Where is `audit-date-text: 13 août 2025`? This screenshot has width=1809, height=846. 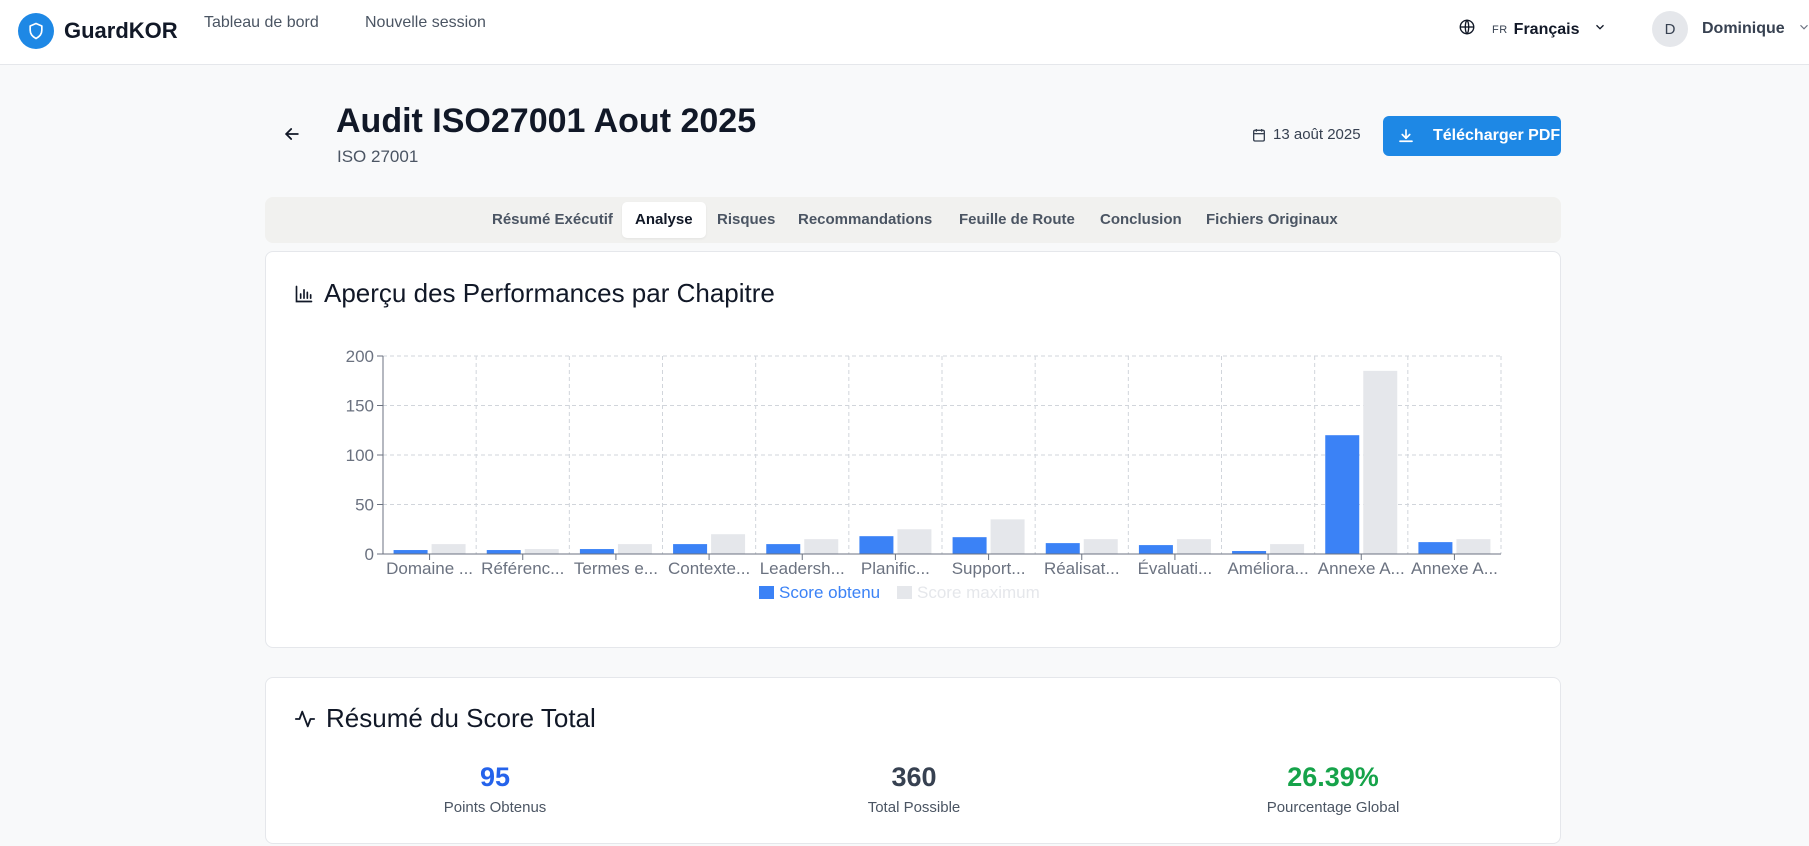
audit-date-text: 13 août 2025 is located at coordinates (1317, 134).